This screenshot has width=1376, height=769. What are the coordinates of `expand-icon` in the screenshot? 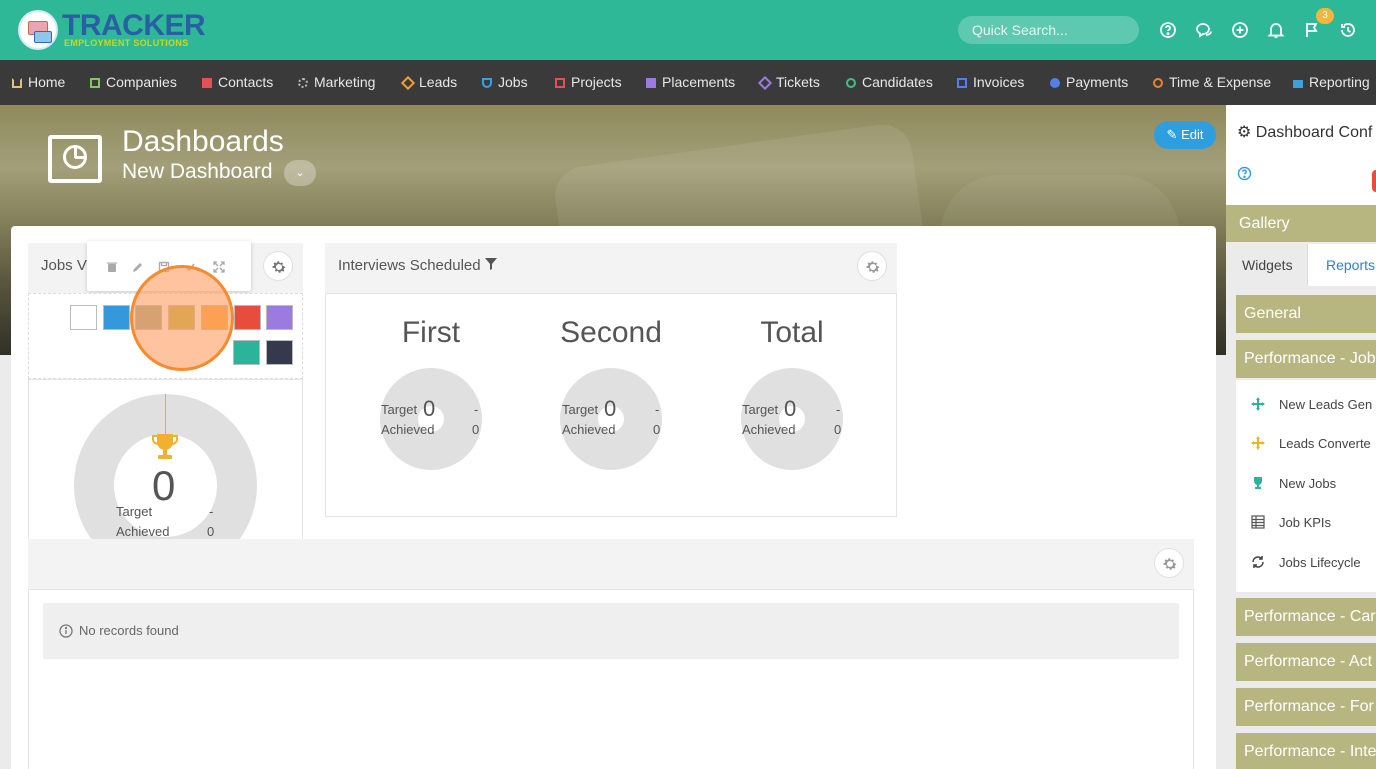 It's located at (219, 266).